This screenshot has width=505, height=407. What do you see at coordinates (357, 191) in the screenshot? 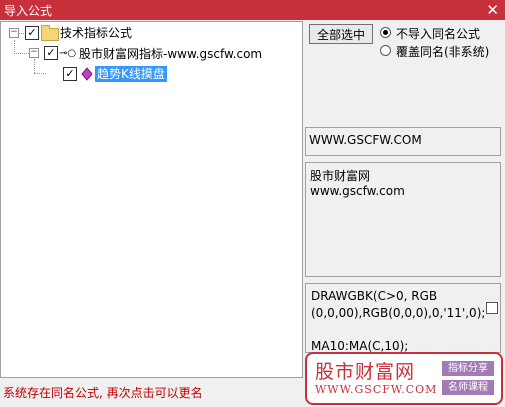
I see `description-line: www.gscfw.com` at bounding box center [357, 191].